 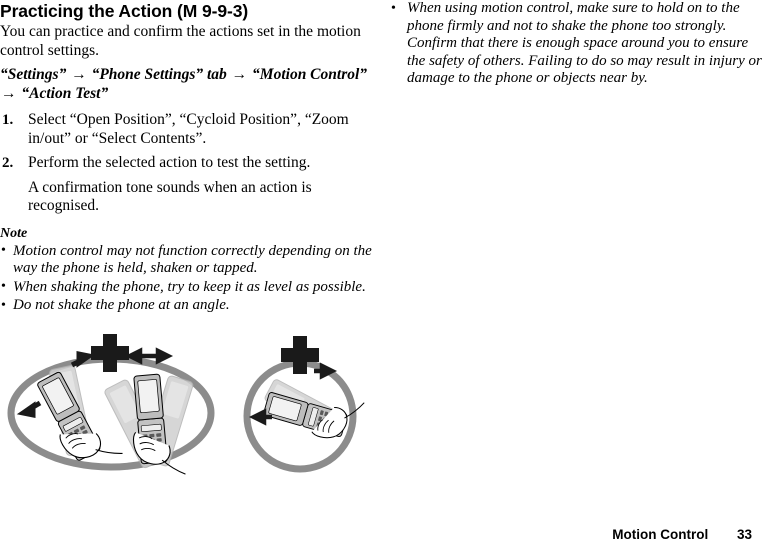 What do you see at coordinates (376, 535) in the screenshot?
I see `page-footer: Motion Control 33` at bounding box center [376, 535].